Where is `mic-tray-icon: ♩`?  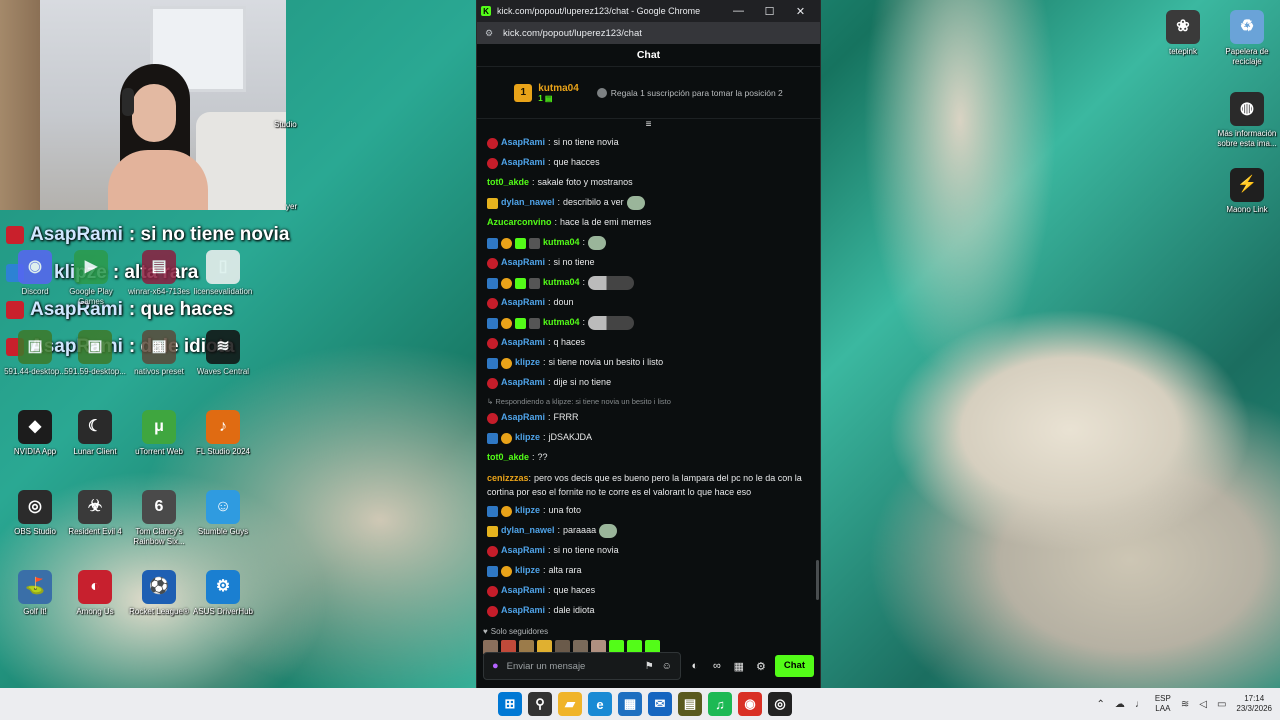 mic-tray-icon: ♩ is located at coordinates (1140, 704).